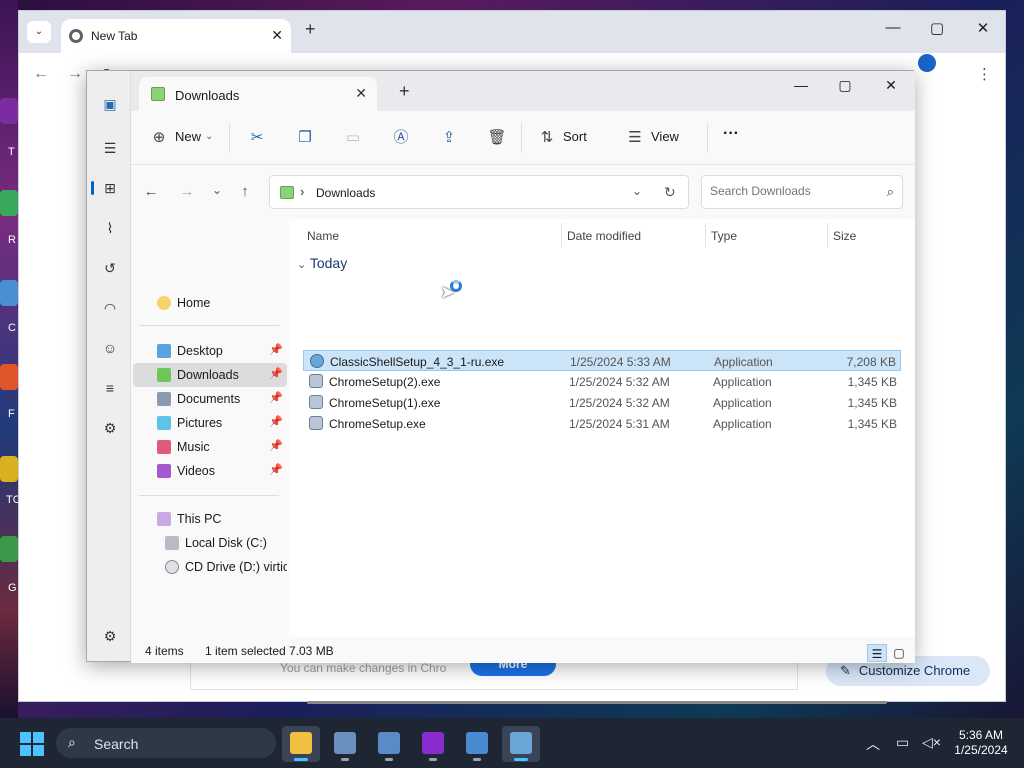 This screenshot has height=768, width=1024. Describe the element at coordinates (210, 567) in the screenshot. I see `nav-item-cd-drive: CD Drive (D:) virtio-` at that location.